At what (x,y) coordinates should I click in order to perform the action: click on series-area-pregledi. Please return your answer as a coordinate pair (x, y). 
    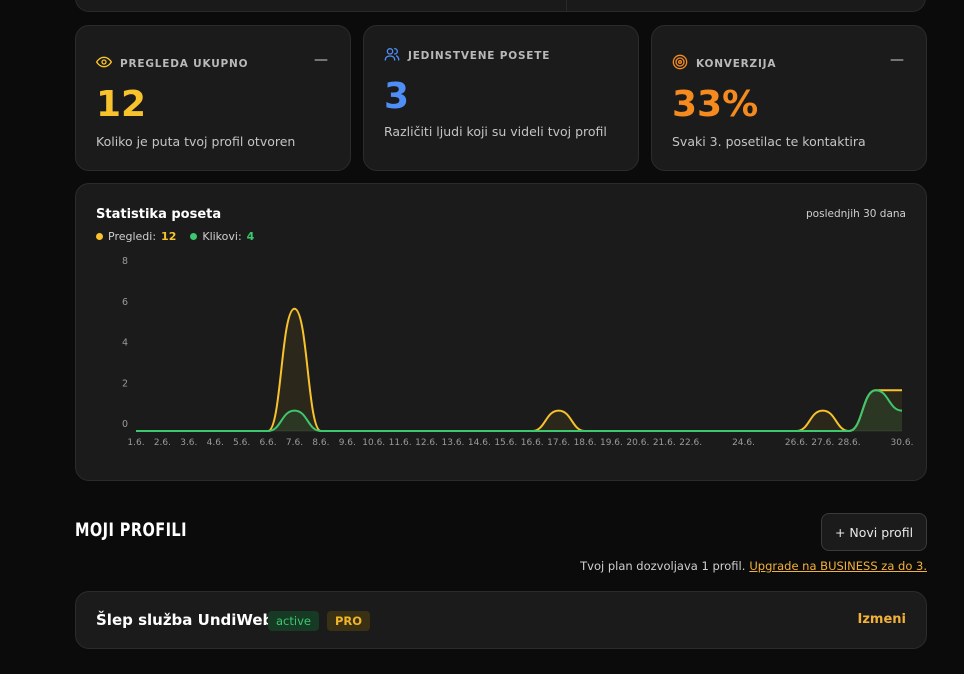
    Looking at the image, I should click on (519, 369).